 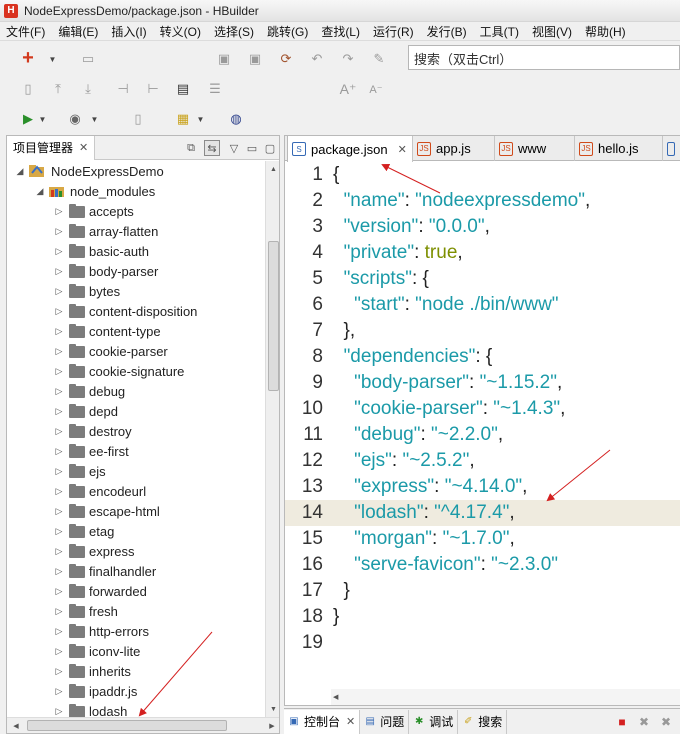 I want to click on code-line: 2 "name": "nodeexpressdemo",, so click(x=482, y=201).